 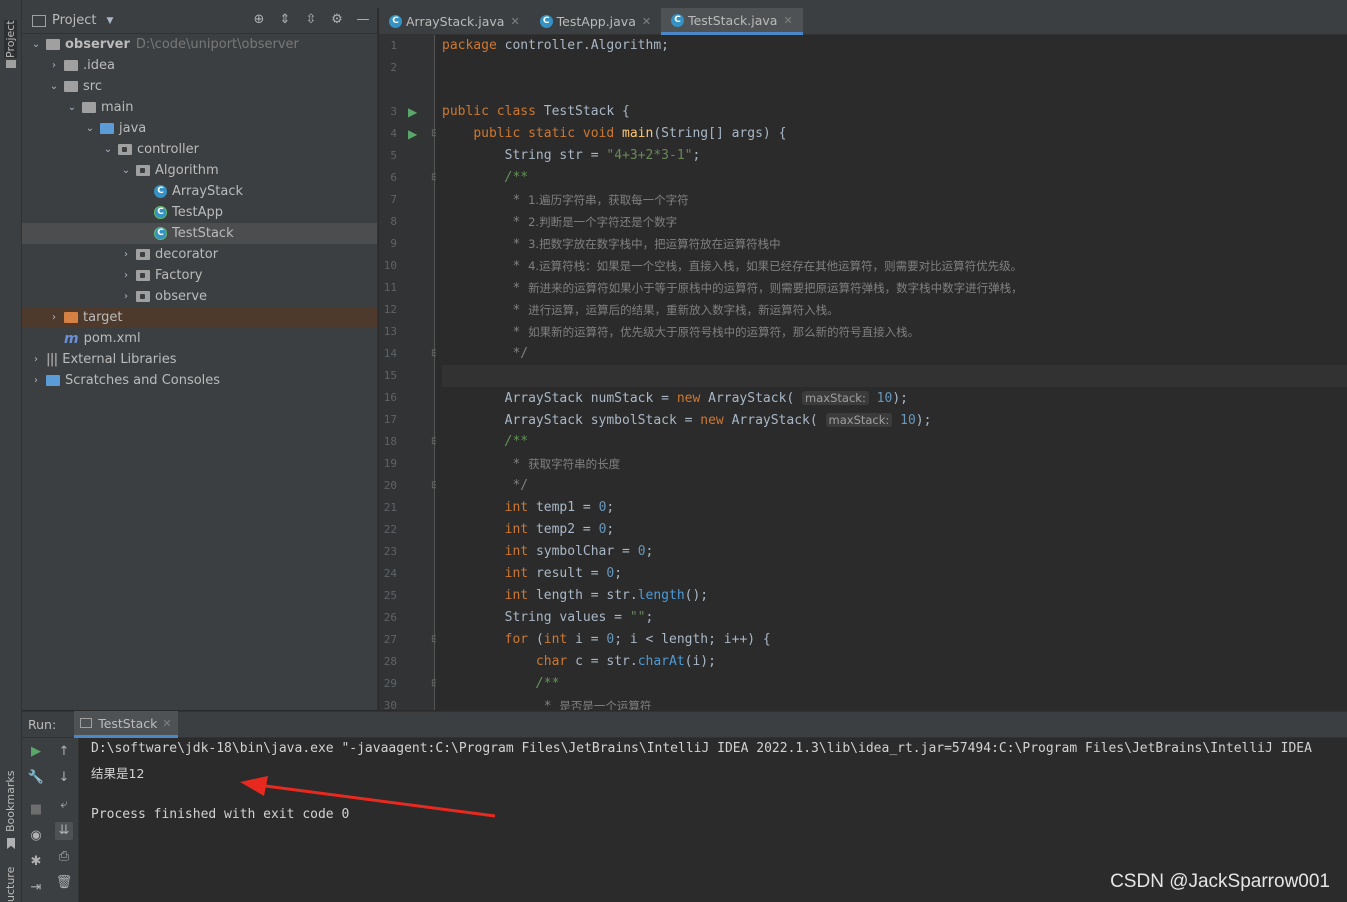 I want to click on tab-arraystack-java: C ArrayStack.java ✕, so click(x=454, y=21).